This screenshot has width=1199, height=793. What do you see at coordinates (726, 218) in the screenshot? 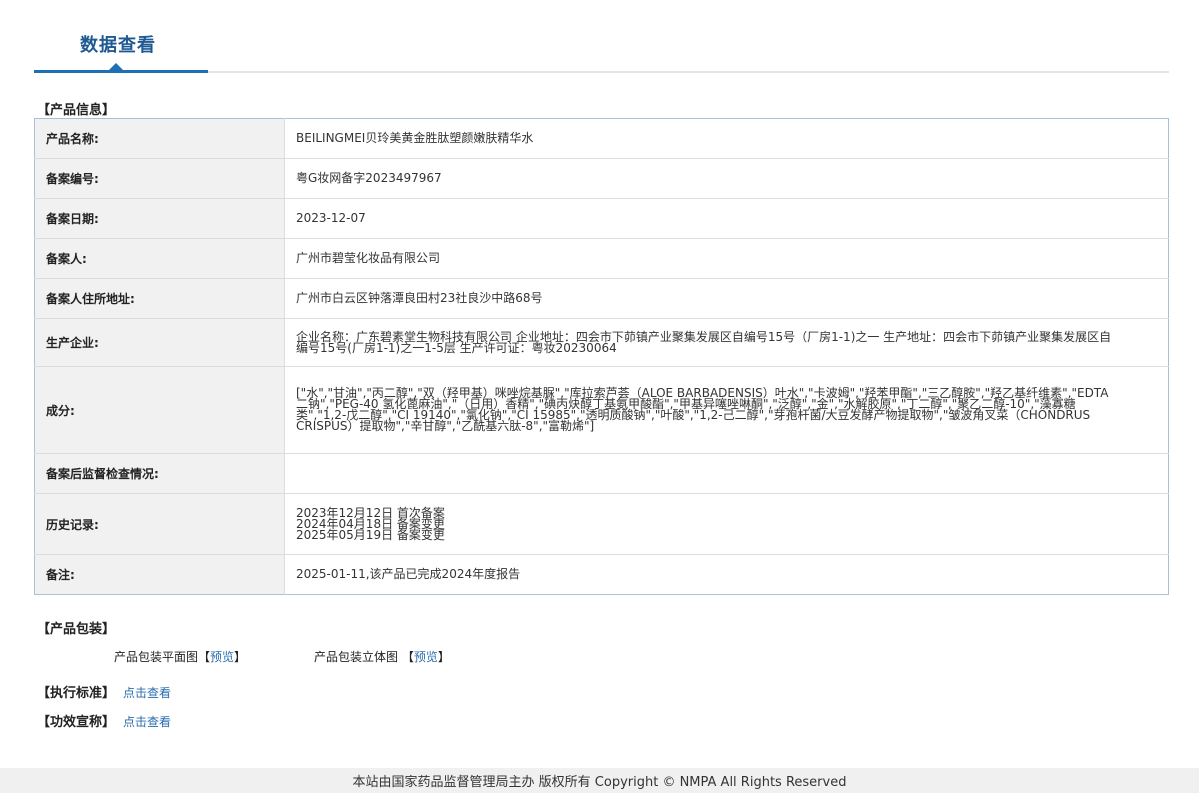
I see `filing-date-value: 2023-12-07` at bounding box center [726, 218].